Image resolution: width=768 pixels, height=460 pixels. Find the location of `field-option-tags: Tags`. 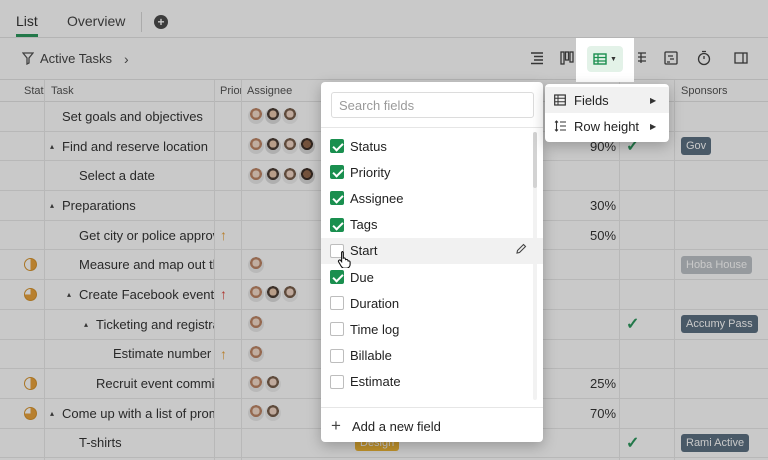

field-option-tags: Tags is located at coordinates (432, 225).